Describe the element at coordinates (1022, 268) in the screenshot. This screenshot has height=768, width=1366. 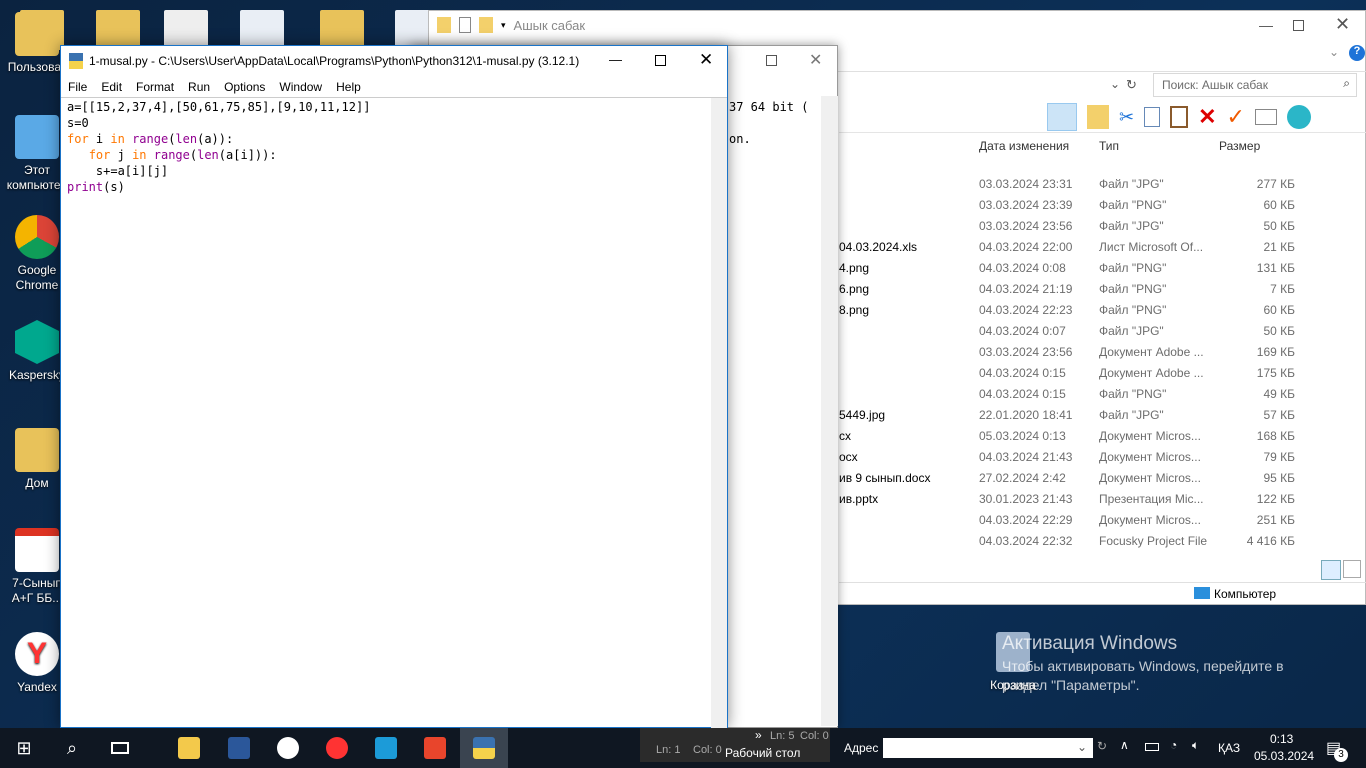
I see `file-date: 04.03.2024 0:08` at that location.